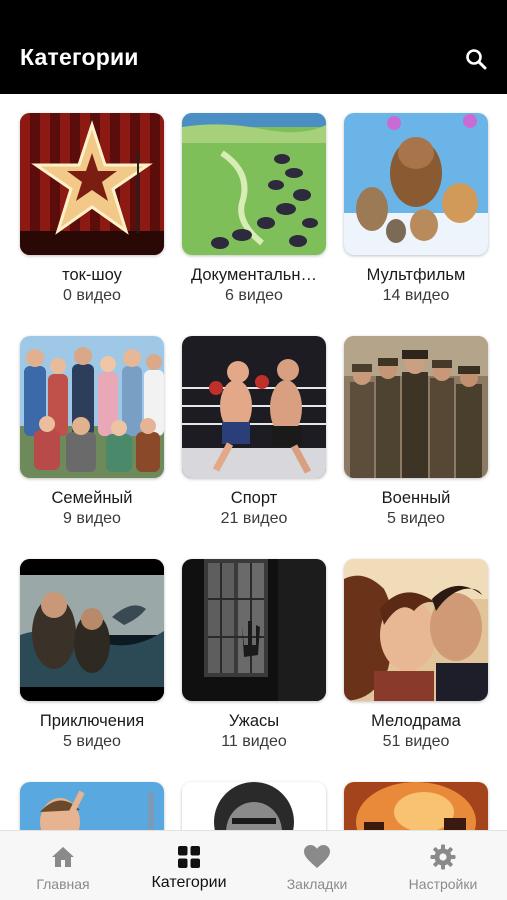 Image resolution: width=507 pixels, height=900 pixels. I want to click on tab-categories: Категории, so click(189, 865).